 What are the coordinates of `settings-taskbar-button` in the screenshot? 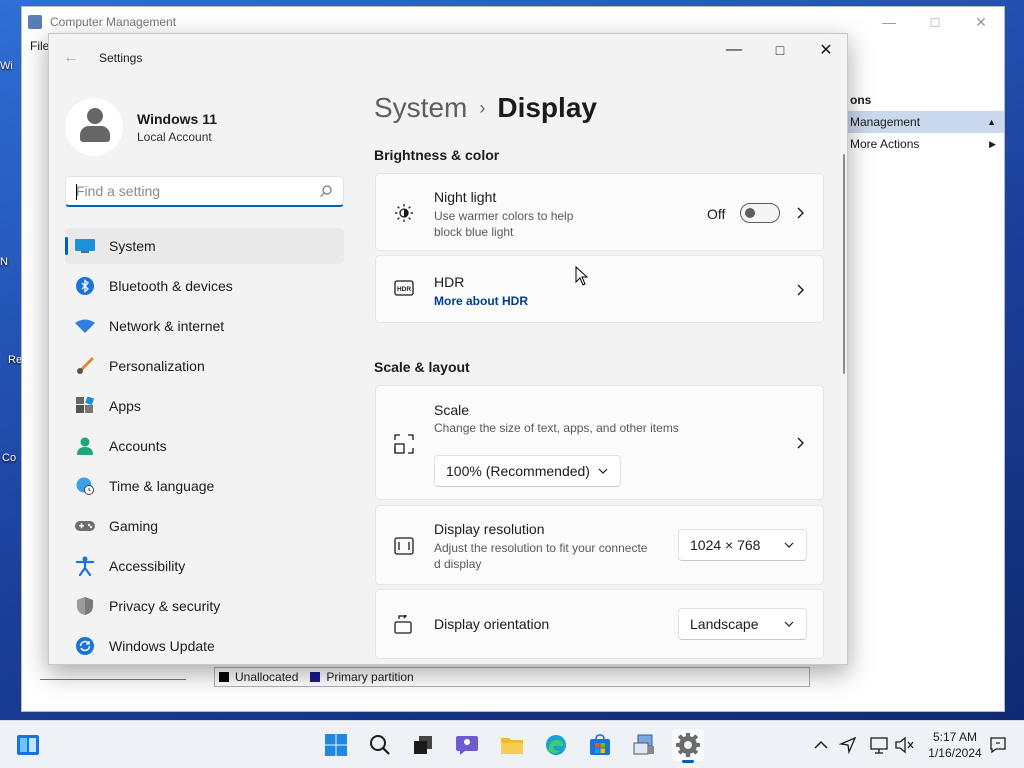 It's located at (688, 746).